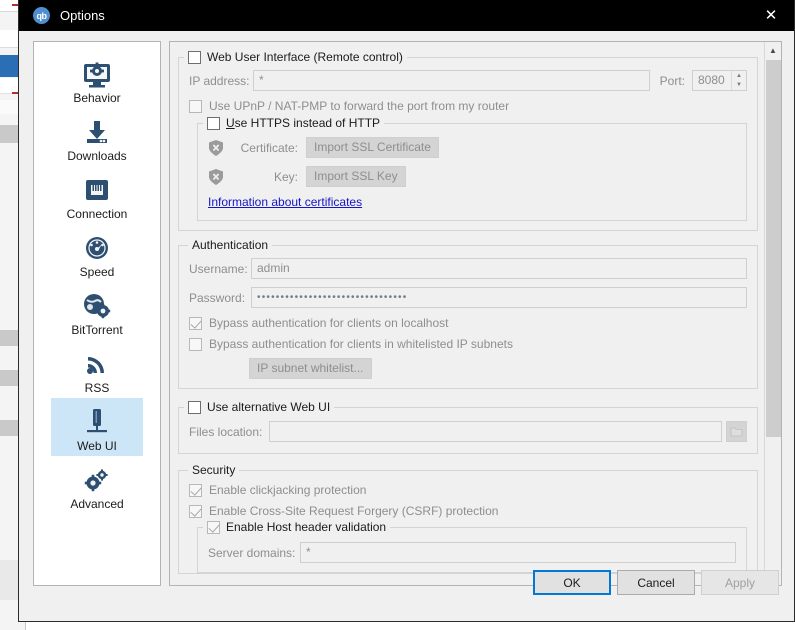 The width and height of the screenshot is (795, 630). I want to click on server-domains-row: Server domains: *, so click(472, 552).